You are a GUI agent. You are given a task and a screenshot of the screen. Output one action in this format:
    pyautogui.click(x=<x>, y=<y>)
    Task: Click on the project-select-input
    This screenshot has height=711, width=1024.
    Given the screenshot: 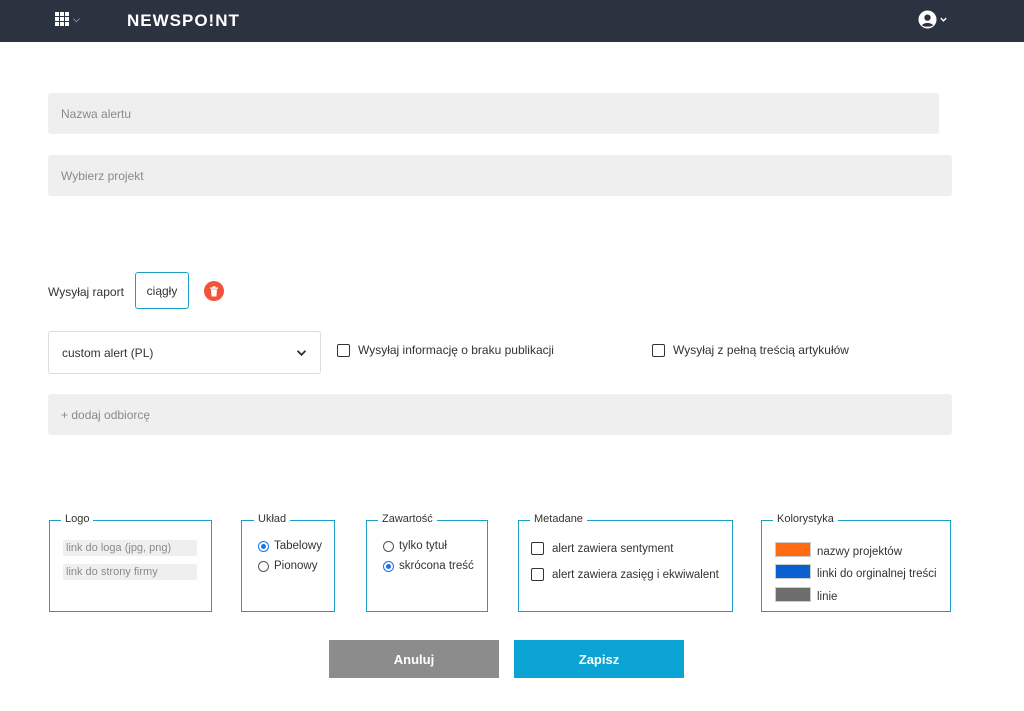 What is the action you would take?
    pyautogui.click(x=500, y=175)
    